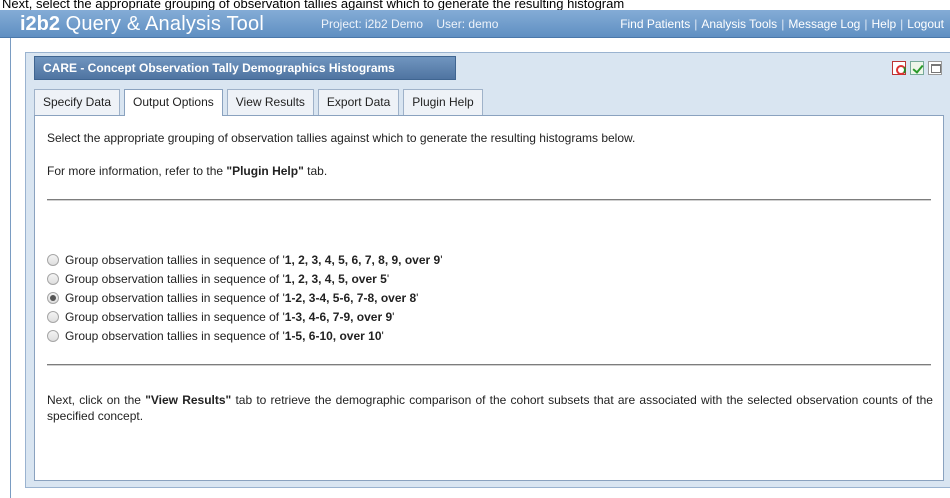 The width and height of the screenshot is (950, 498). I want to click on panel-toolbar, so click(917, 68).